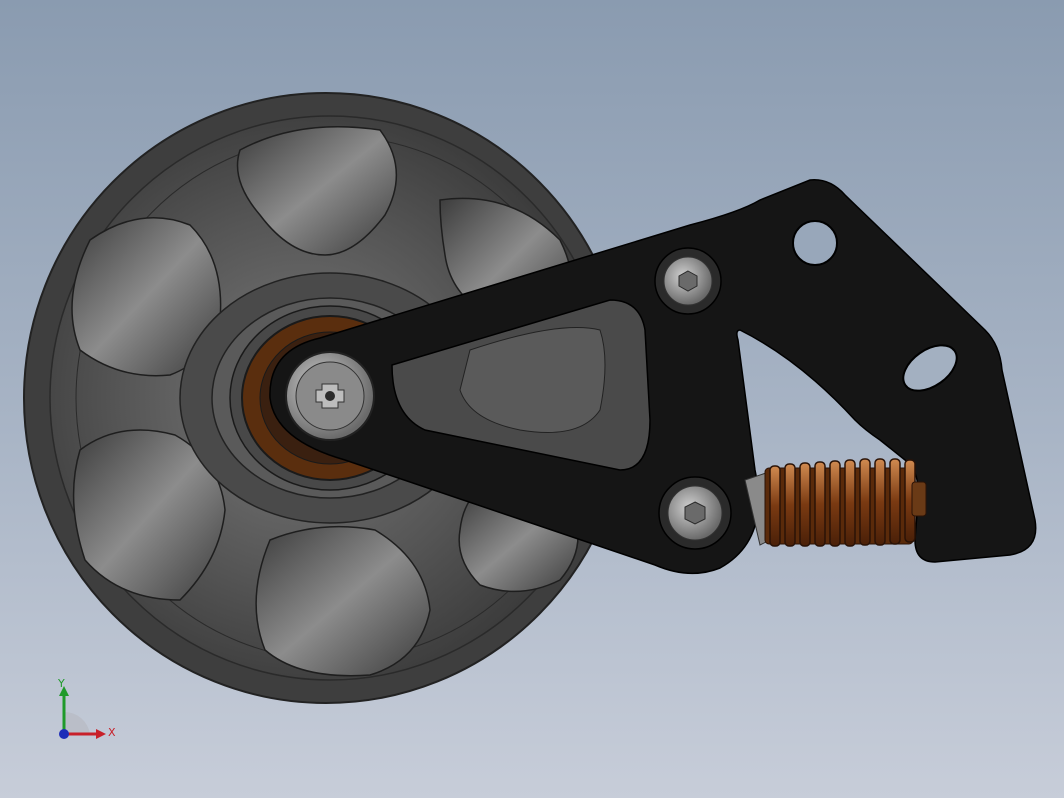 The width and height of the screenshot is (1064, 798). Describe the element at coordinates (835, 502) in the screenshot. I see `tension-spring` at that location.